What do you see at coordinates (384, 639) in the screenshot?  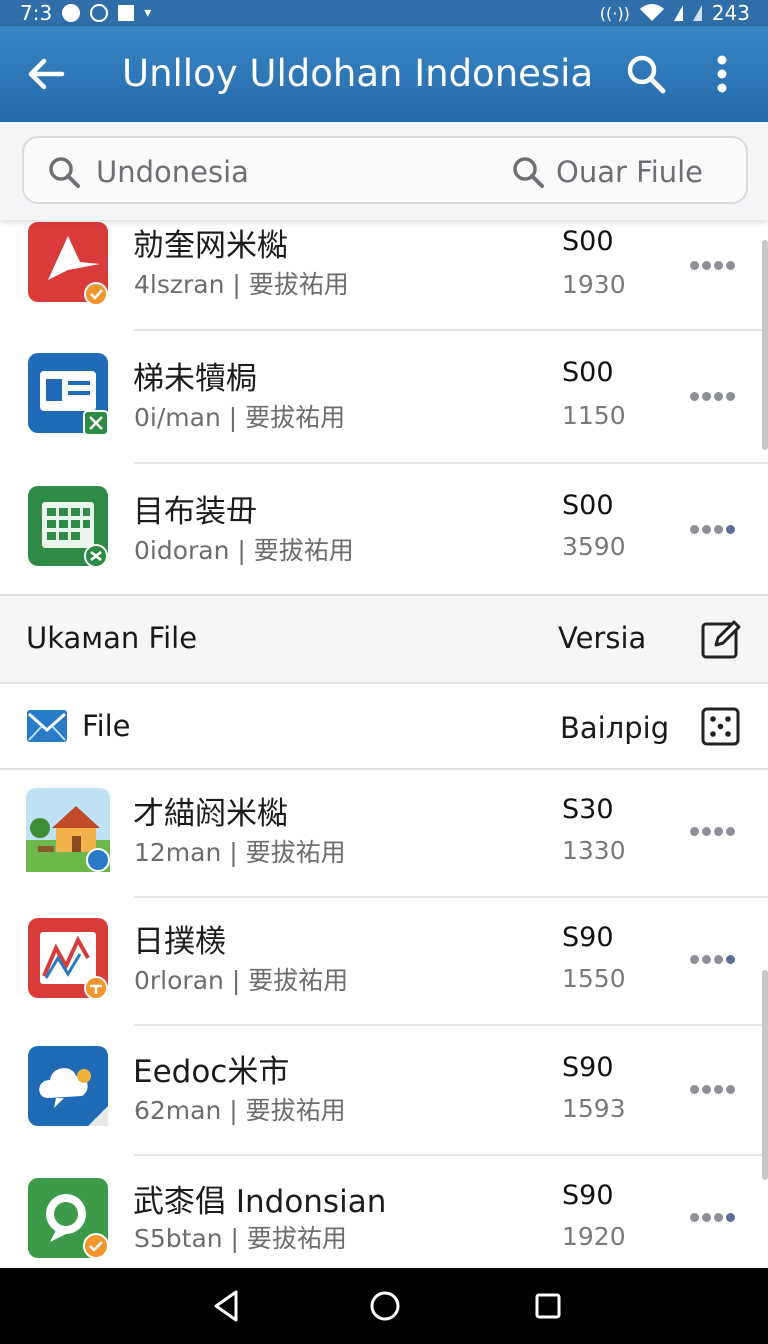 I see `section-header: Ukaмan File Versia` at bounding box center [384, 639].